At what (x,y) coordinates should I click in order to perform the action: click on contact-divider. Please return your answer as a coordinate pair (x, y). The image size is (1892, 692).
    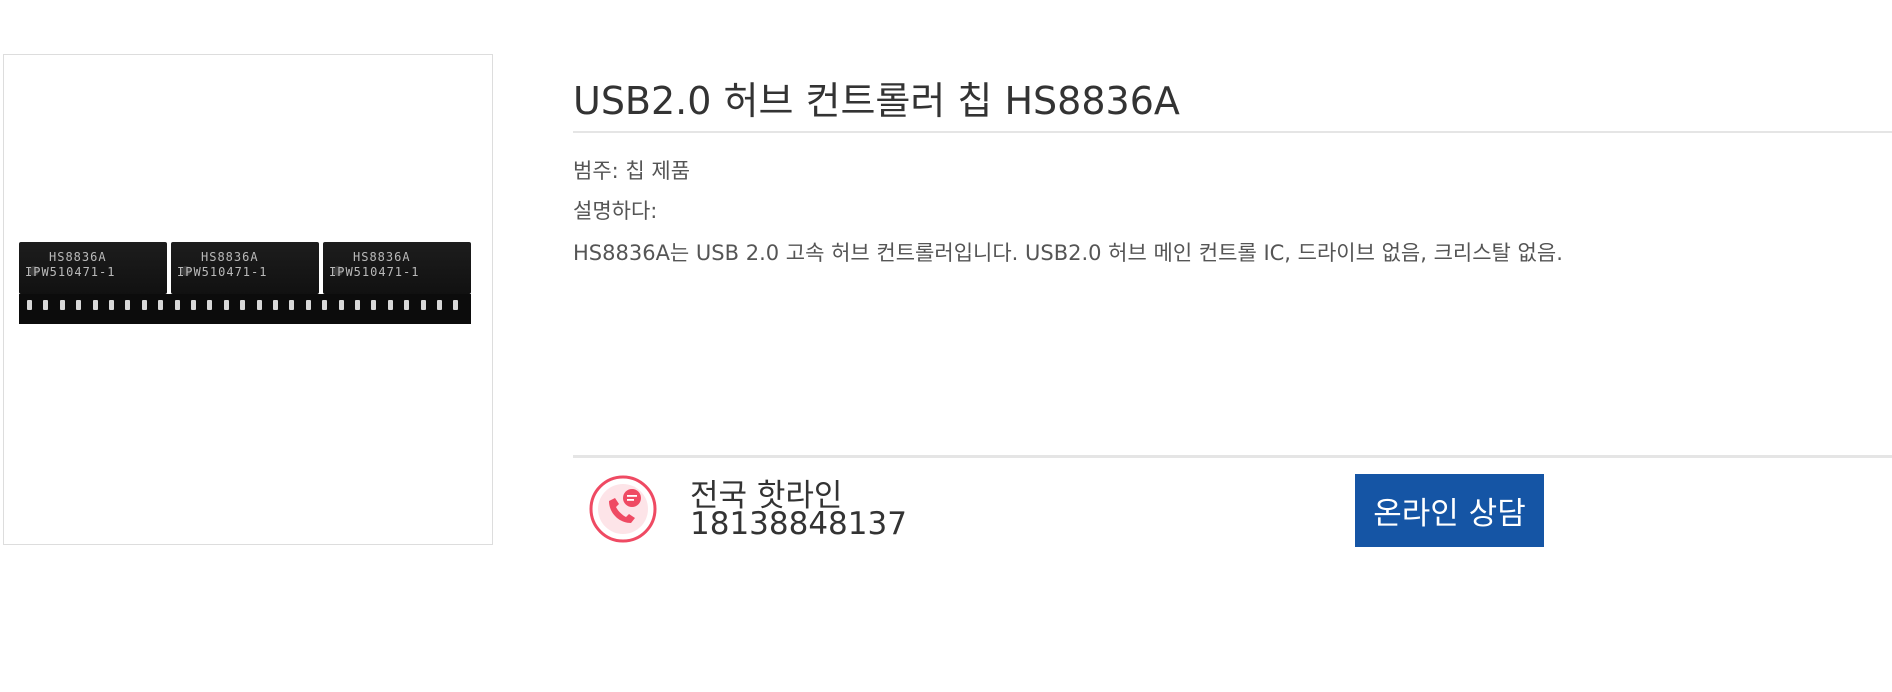
    Looking at the image, I should click on (1232, 456).